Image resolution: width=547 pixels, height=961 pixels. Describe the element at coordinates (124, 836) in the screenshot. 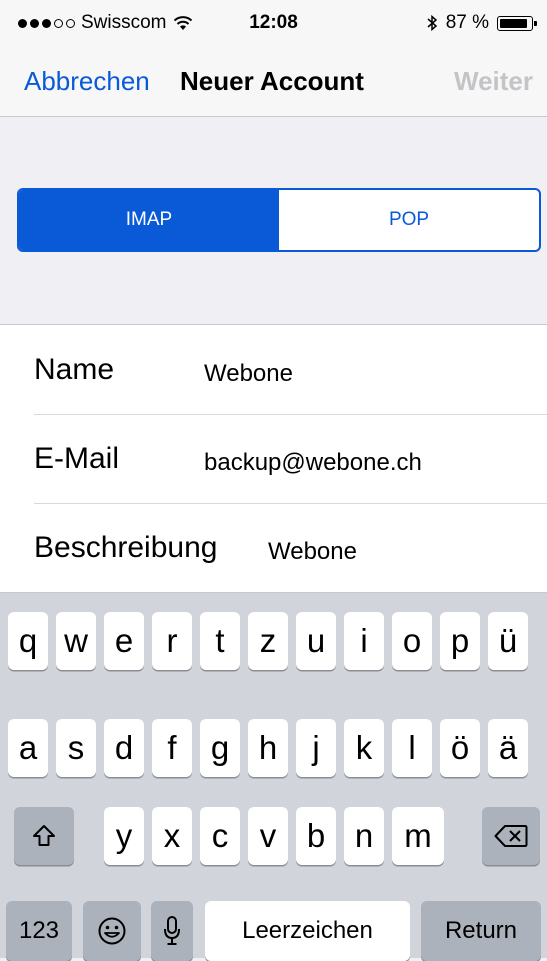

I see `key-y: y` at that location.